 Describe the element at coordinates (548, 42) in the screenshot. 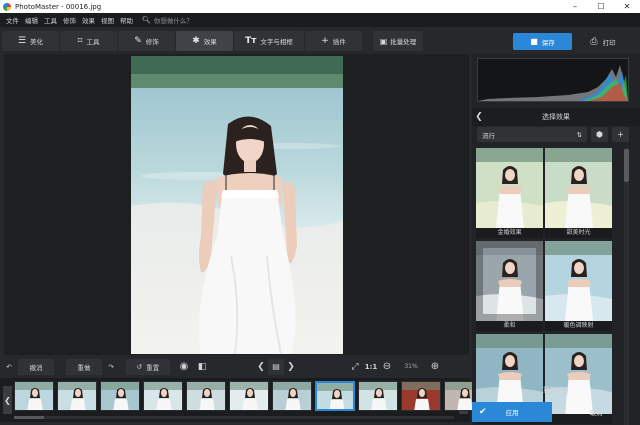

I see `save-label: 保存` at that location.